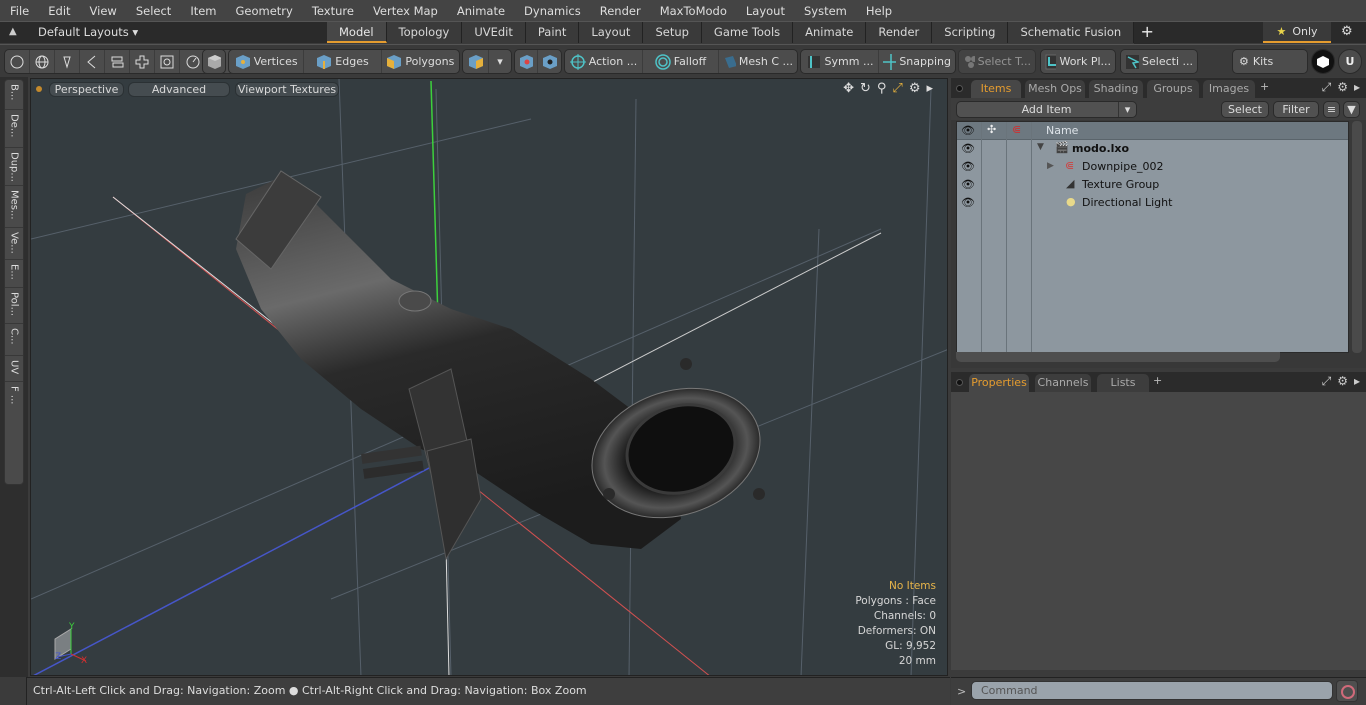 Image resolution: width=1366 pixels, height=705 pixels. I want to click on expand-right-icon: ▶, so click(1050, 166).